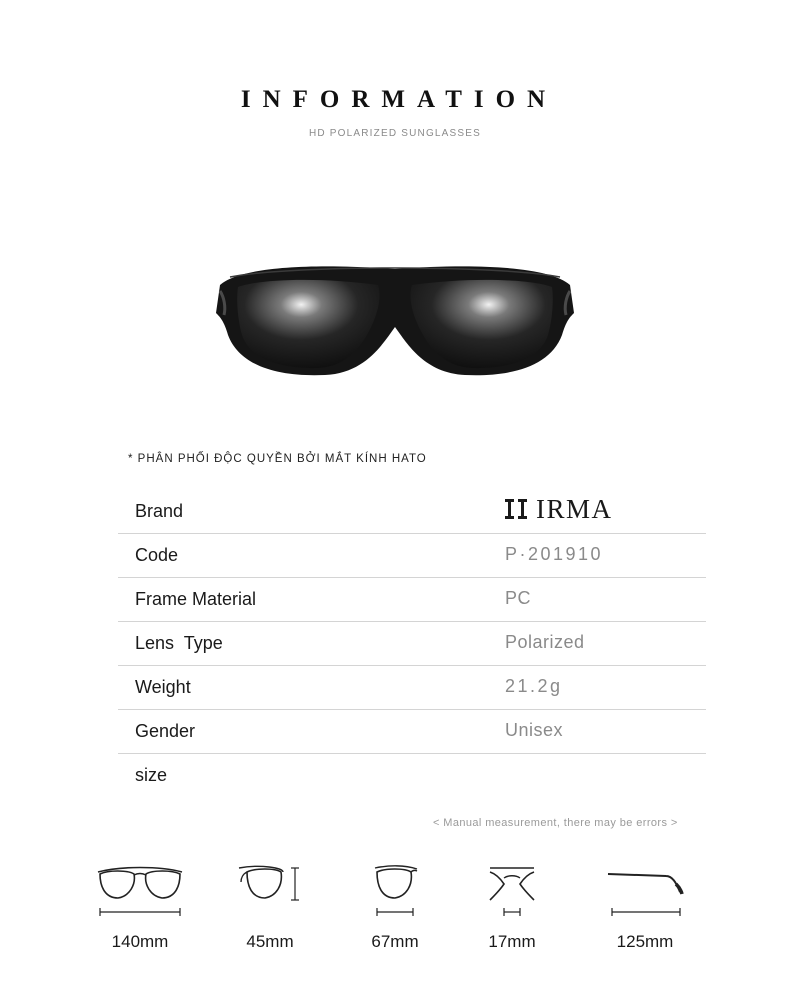  I want to click on spec-row-lens-type: Lens Type Polarized, so click(412, 644).